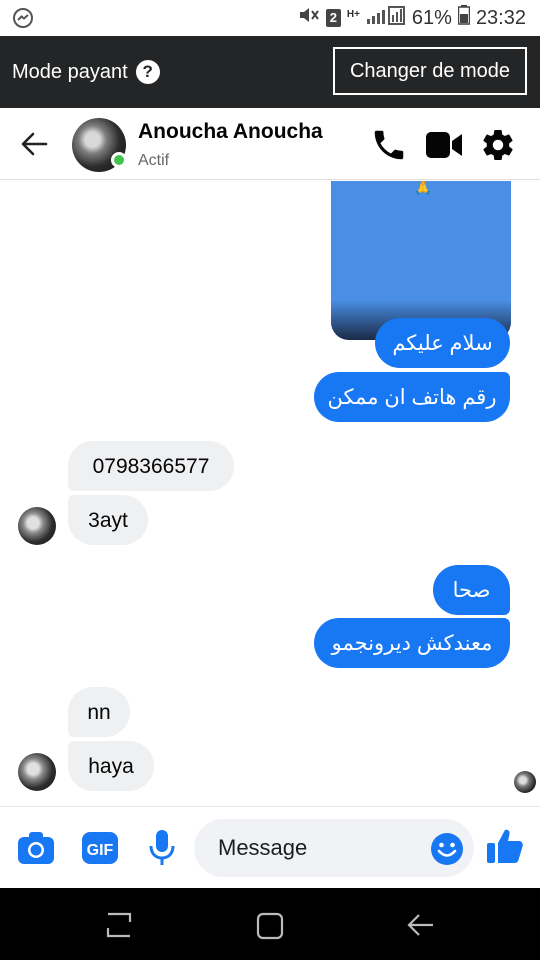 The height and width of the screenshot is (960, 540). I want to click on gear-icon, so click(498, 147).